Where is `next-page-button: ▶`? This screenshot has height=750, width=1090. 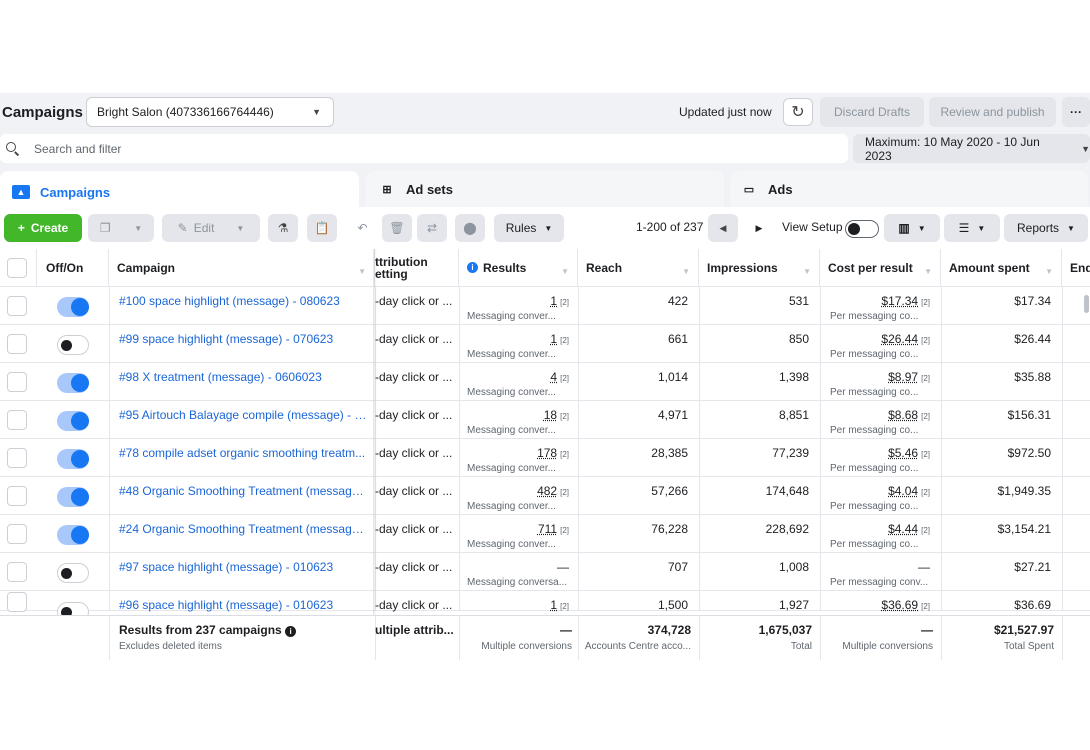
next-page-button: ▶ is located at coordinates (759, 228).